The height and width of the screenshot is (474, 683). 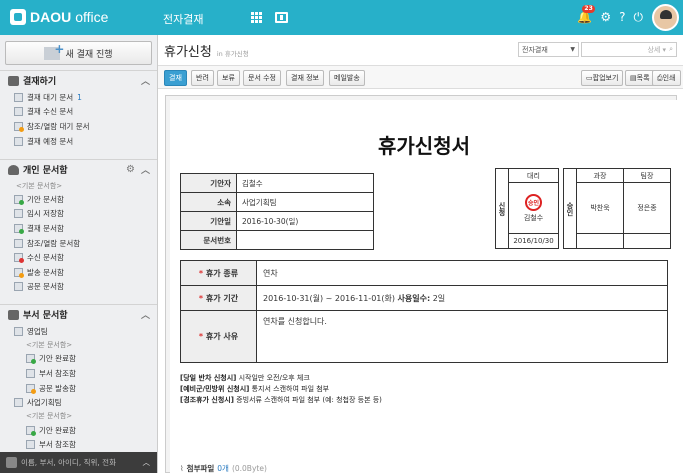 What do you see at coordinates (602, 78) in the screenshot?
I see `popup-view-button: ▭ 팝업보기` at bounding box center [602, 78].